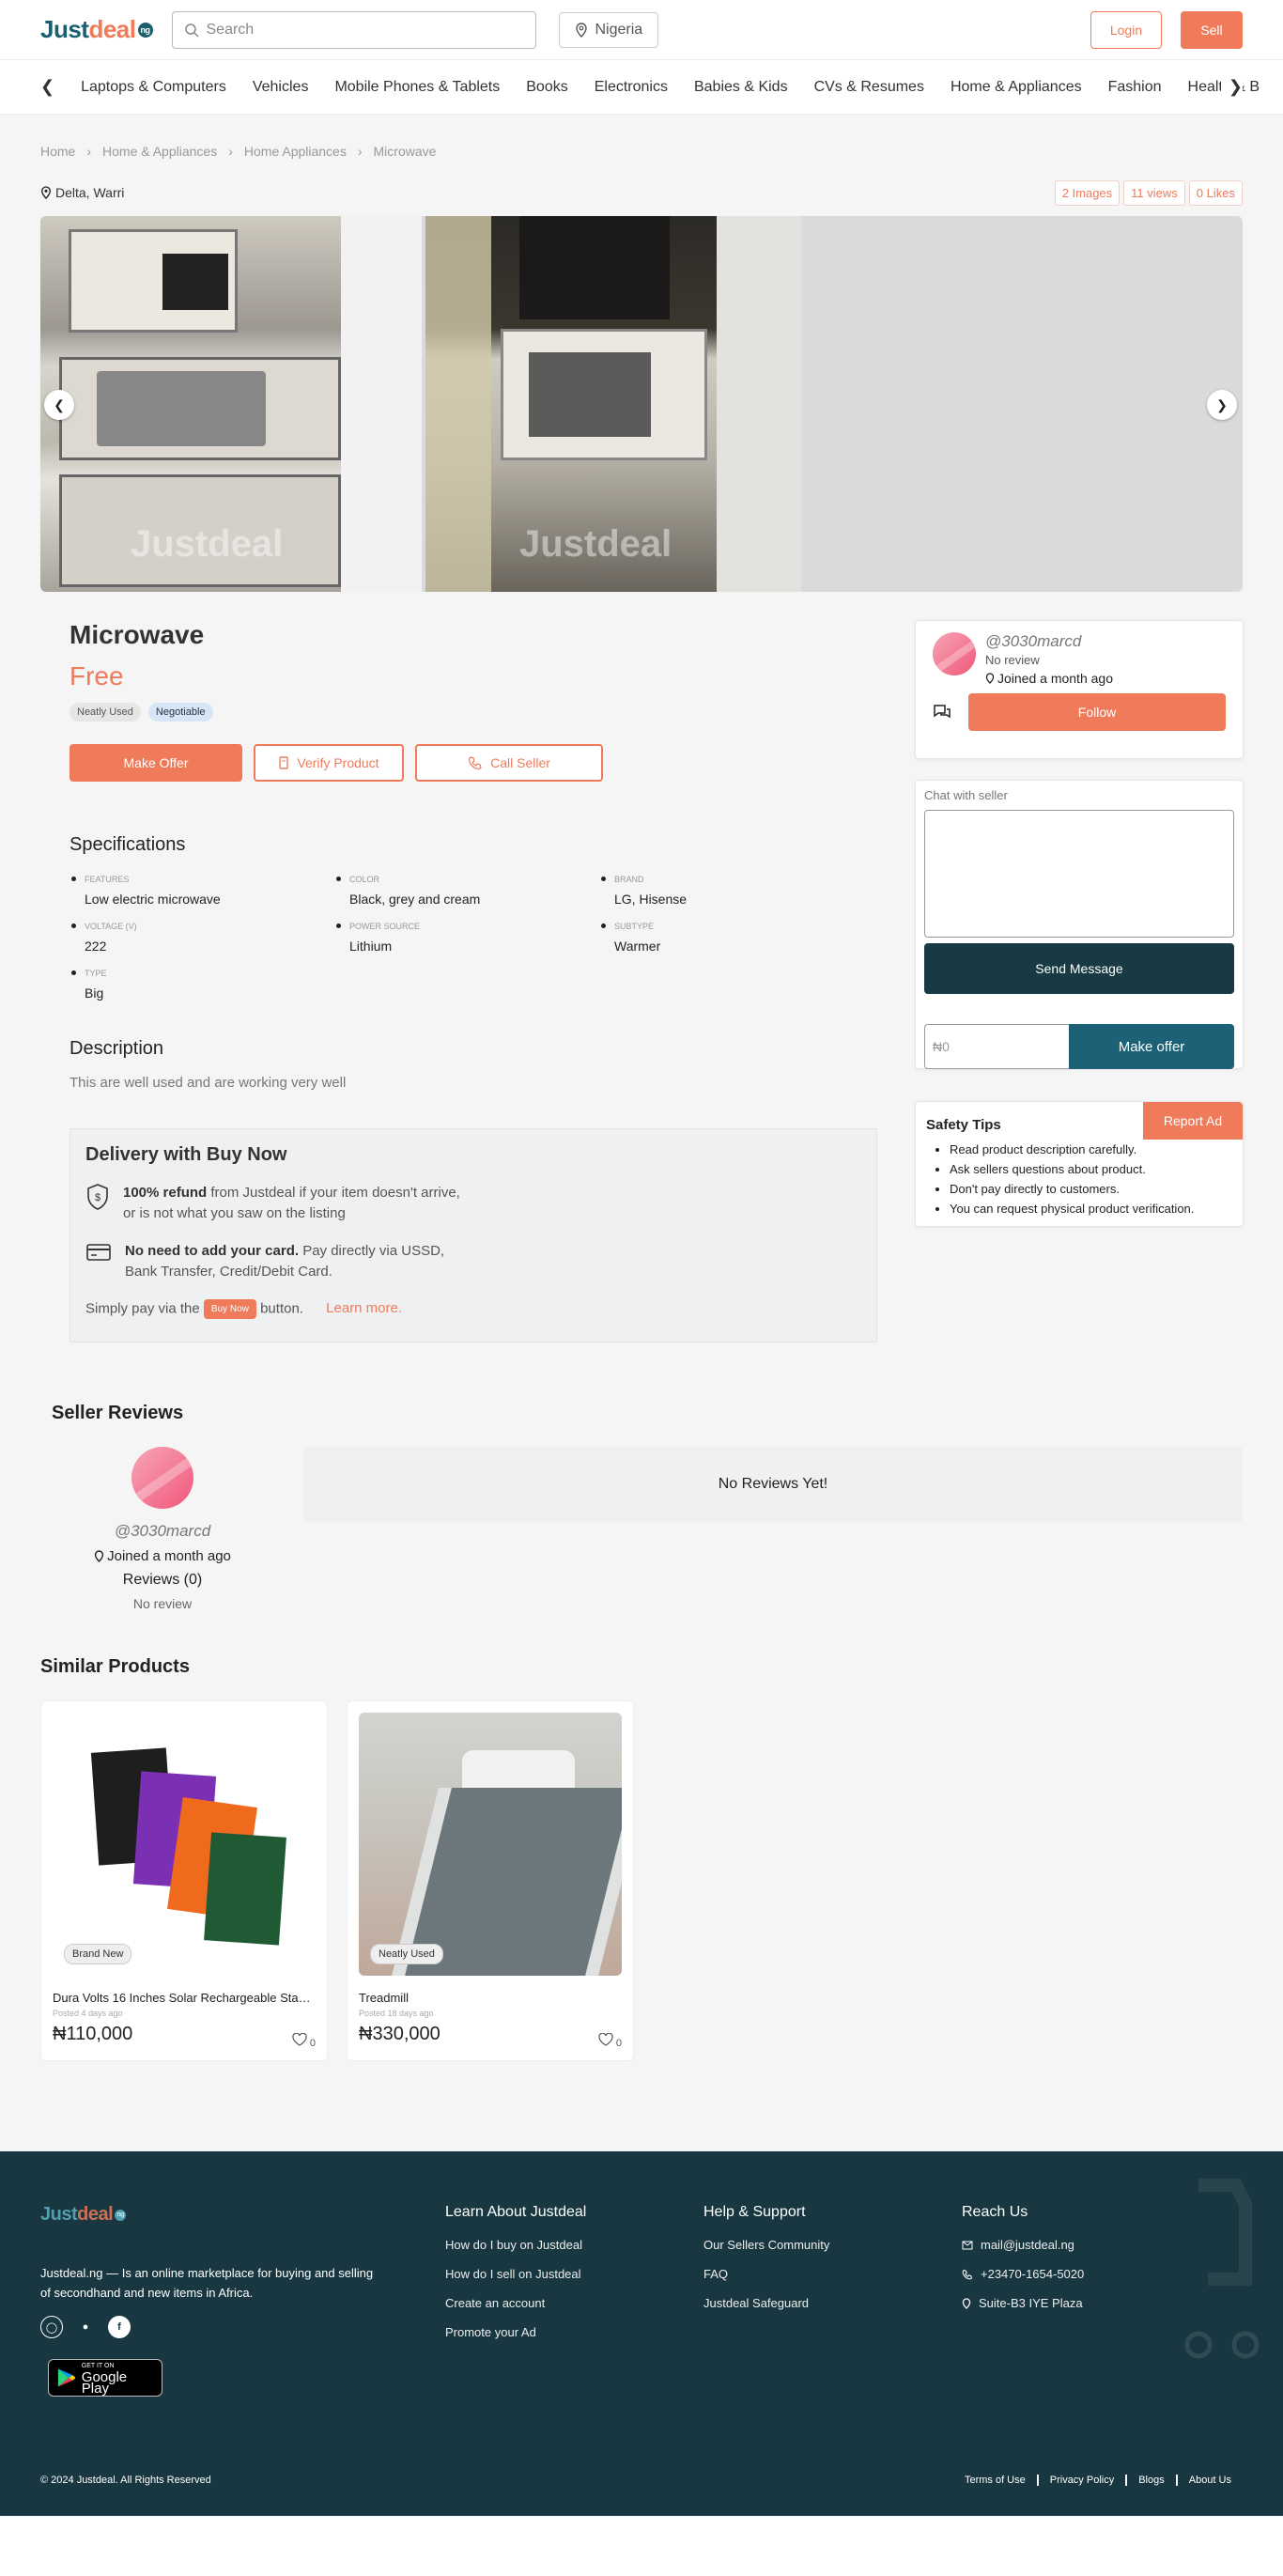 Image resolution: width=1283 pixels, height=2576 pixels. I want to click on twitter-icon: ●, so click(85, 2327).